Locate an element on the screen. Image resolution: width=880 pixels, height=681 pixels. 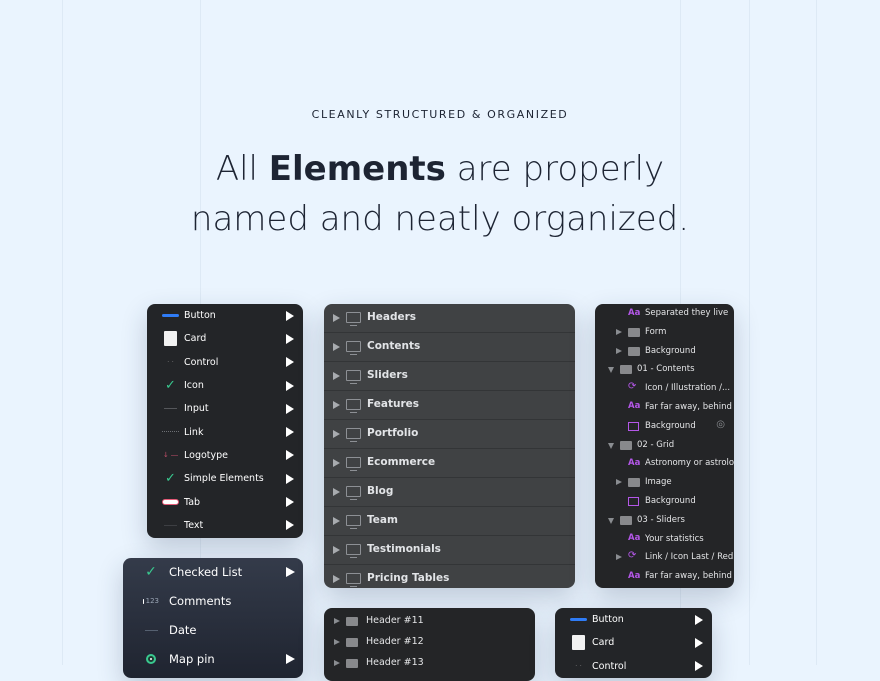
header-folder-item: Header #13 is located at coordinates (429, 663).